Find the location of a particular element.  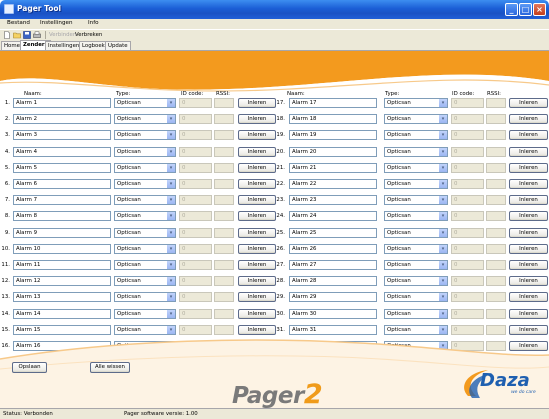

save-button: Opslaan is located at coordinates (29, 367).